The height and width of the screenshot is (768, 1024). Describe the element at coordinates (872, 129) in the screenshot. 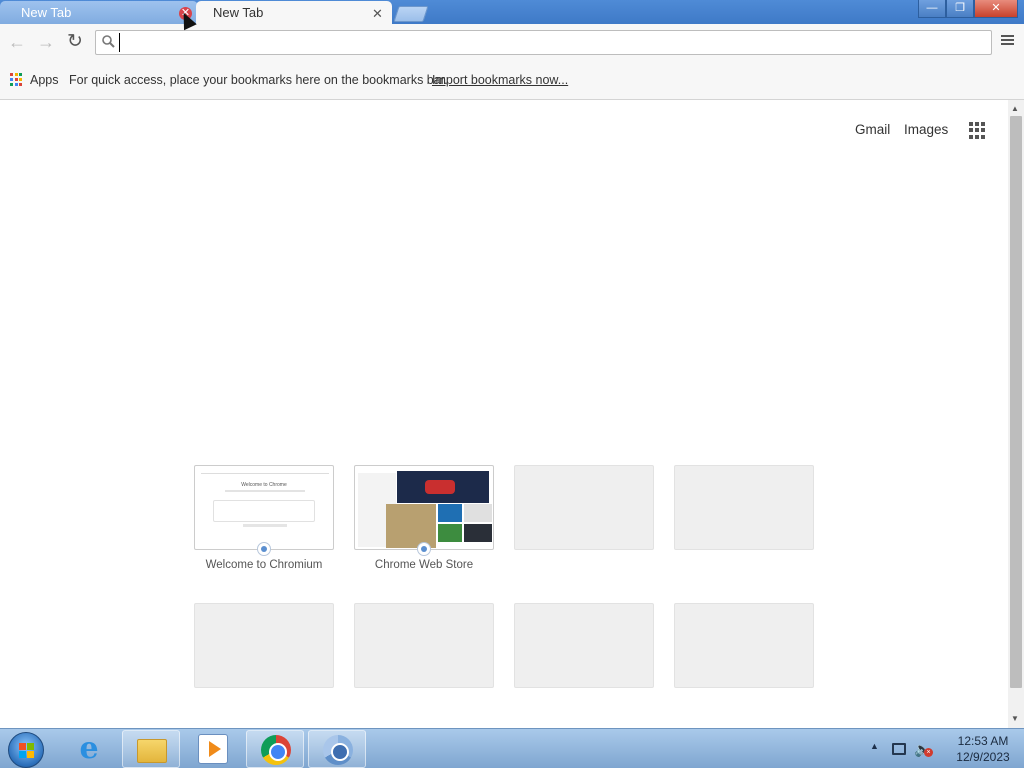

I see `gmail-link: Gmail` at that location.